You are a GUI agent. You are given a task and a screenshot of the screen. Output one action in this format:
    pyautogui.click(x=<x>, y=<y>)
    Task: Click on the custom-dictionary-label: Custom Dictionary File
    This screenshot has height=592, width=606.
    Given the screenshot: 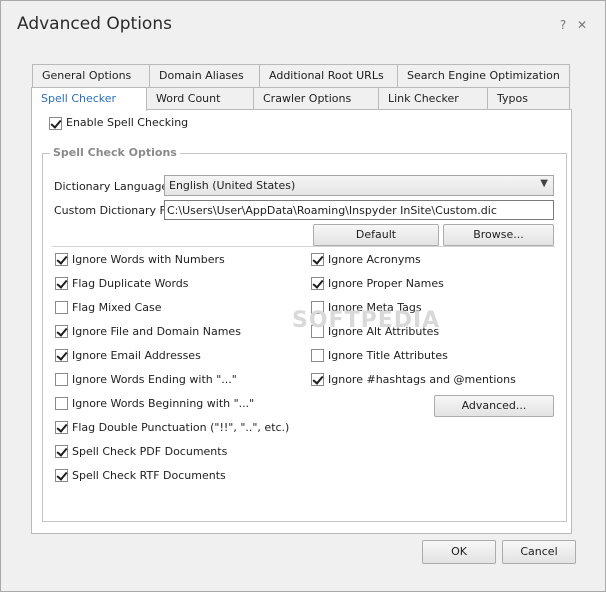 What is the action you would take?
    pyautogui.click(x=116, y=210)
    